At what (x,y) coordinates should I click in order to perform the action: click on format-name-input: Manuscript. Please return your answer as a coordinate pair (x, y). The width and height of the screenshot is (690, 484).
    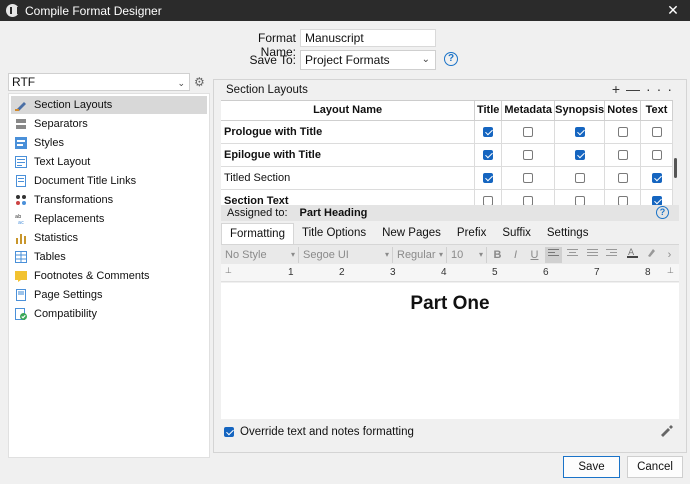
    Looking at the image, I should click on (368, 38).